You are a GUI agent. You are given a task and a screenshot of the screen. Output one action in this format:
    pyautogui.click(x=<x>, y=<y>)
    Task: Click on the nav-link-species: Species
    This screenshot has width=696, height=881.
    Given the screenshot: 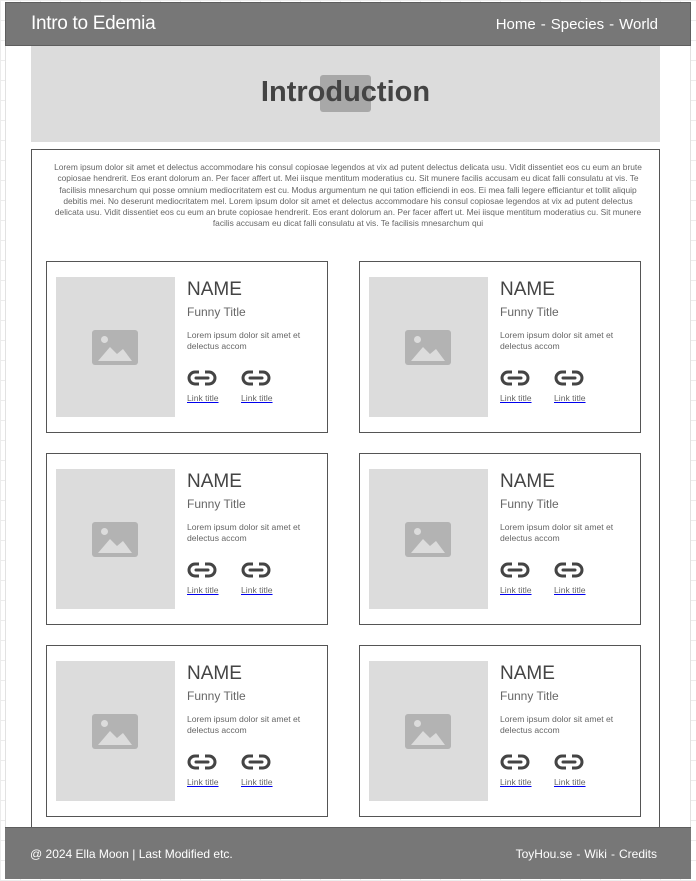 What is the action you would take?
    pyautogui.click(x=577, y=24)
    